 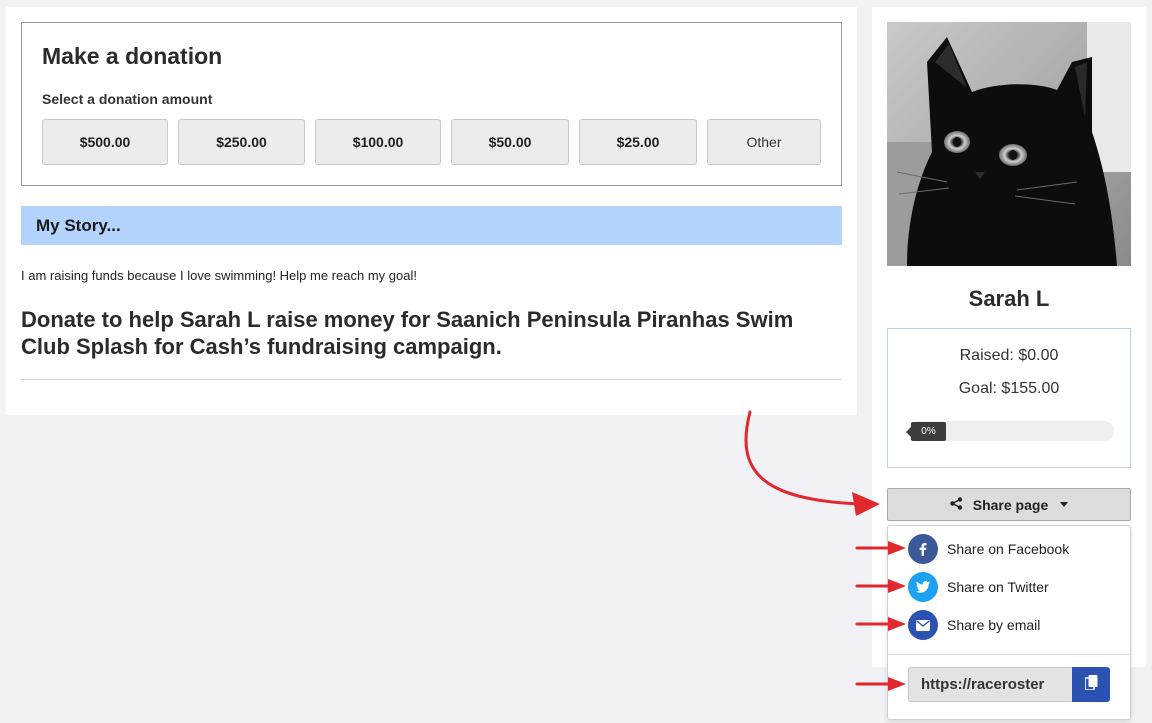 What do you see at coordinates (998, 587) in the screenshot?
I see `share-twitter-label: Share on Twitter` at bounding box center [998, 587].